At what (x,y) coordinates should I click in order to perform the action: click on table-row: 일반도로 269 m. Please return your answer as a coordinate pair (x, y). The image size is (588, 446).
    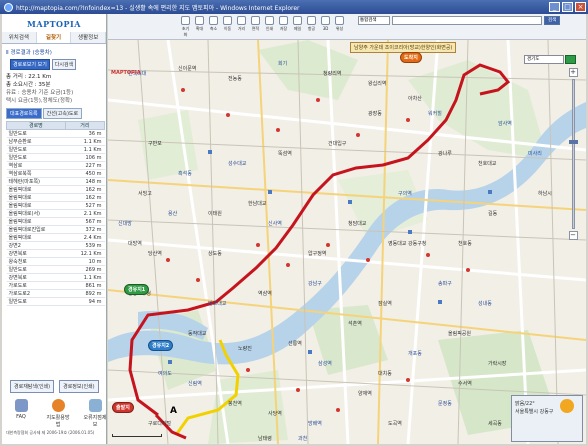
    Looking at the image, I should click on (55, 269).